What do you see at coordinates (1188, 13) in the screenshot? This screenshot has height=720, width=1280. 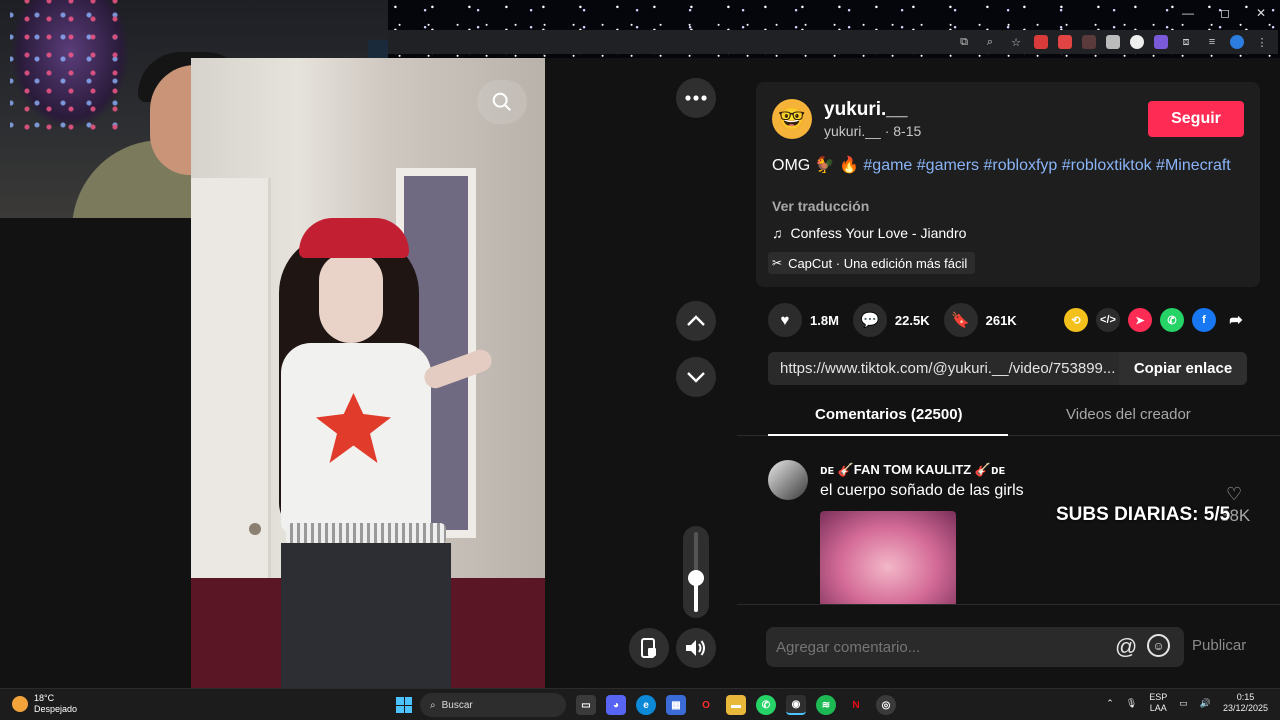 I see `minimize-icon: —` at bounding box center [1188, 13].